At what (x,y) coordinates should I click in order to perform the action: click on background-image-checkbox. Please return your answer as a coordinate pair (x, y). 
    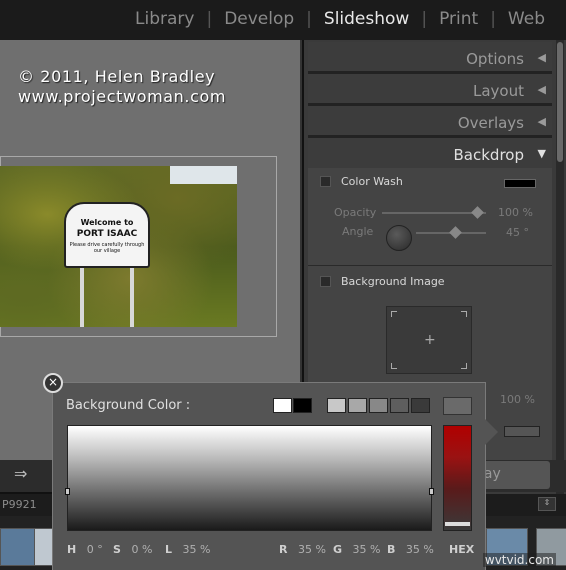
    Looking at the image, I should click on (325, 281).